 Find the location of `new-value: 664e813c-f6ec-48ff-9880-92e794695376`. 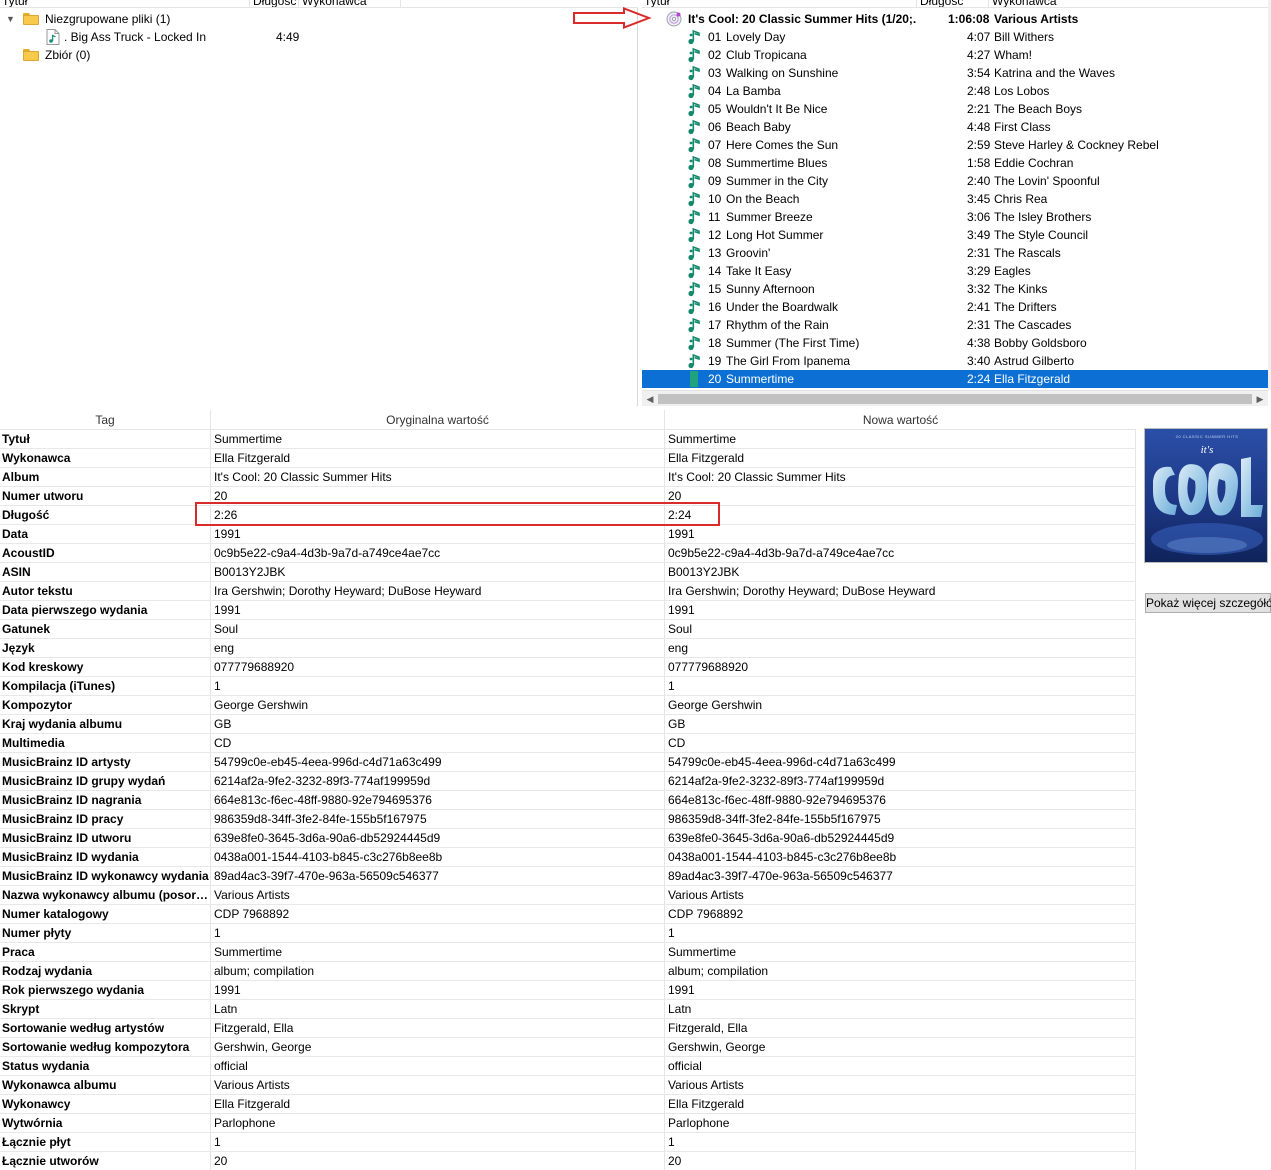

new-value: 664e813c-f6ec-48ff-9880-92e794695376 is located at coordinates (900, 800).